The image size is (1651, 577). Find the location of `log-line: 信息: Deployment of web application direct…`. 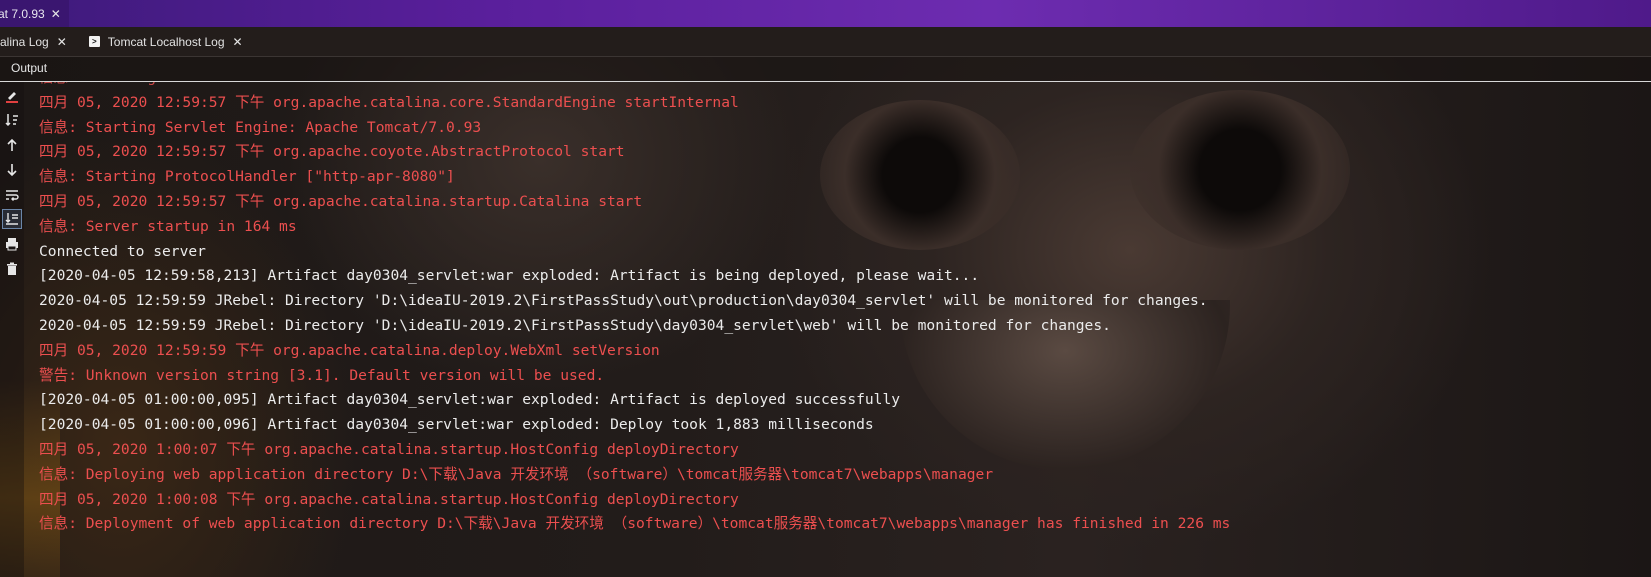

log-line: 信息: Deployment of web application direct… is located at coordinates (635, 524).